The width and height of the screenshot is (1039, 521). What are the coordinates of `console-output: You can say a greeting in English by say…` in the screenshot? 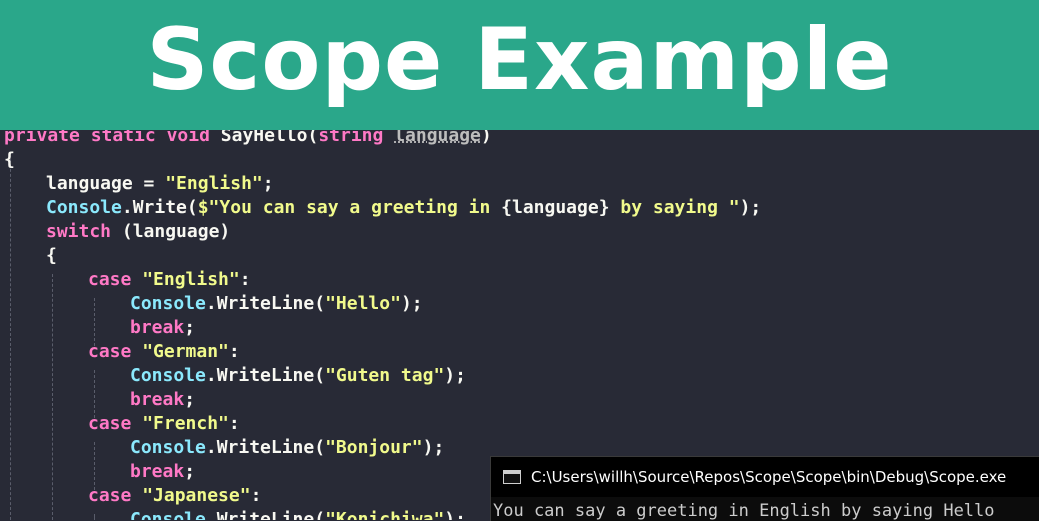 It's located at (744, 511).